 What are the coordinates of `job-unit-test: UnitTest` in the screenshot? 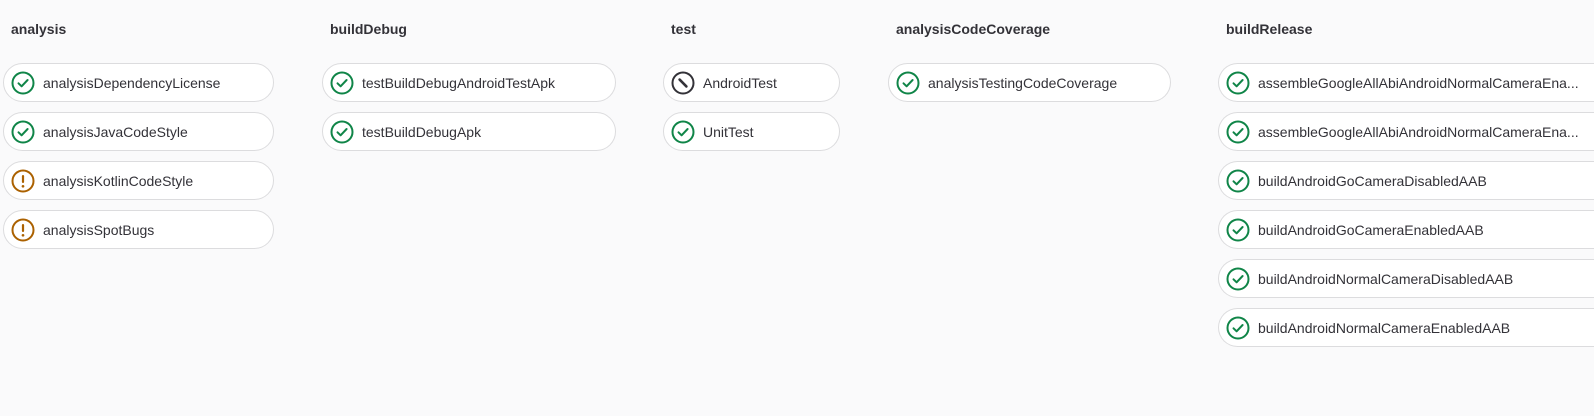 It's located at (751, 131).